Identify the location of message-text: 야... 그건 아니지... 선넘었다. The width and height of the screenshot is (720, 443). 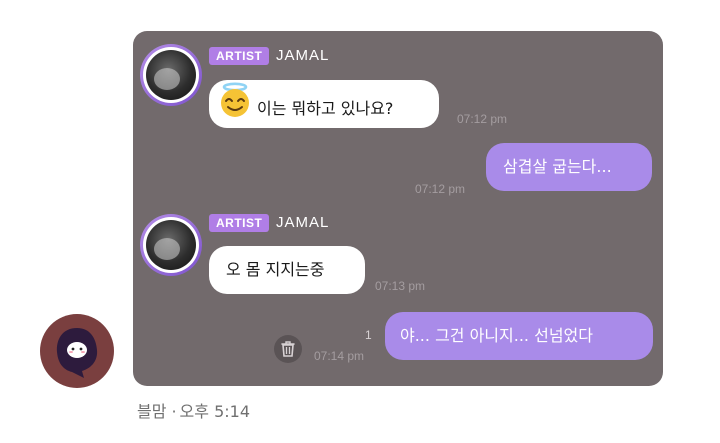
(496, 335).